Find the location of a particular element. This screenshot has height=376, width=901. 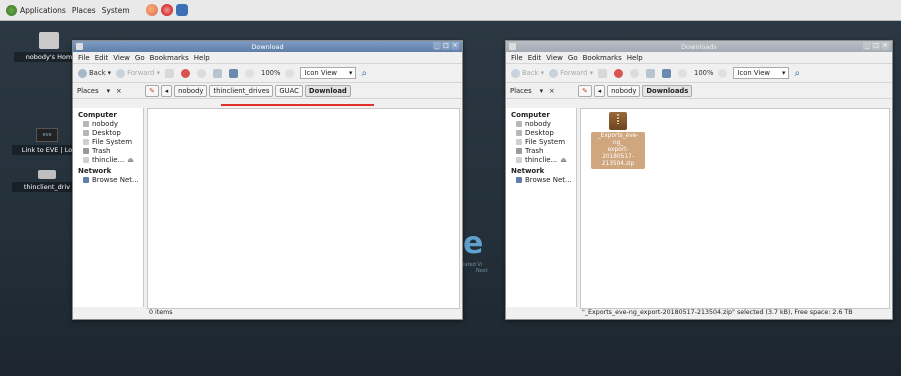

breadcrumb-thinclient-drives: thinclient_drives is located at coordinates (241, 90).